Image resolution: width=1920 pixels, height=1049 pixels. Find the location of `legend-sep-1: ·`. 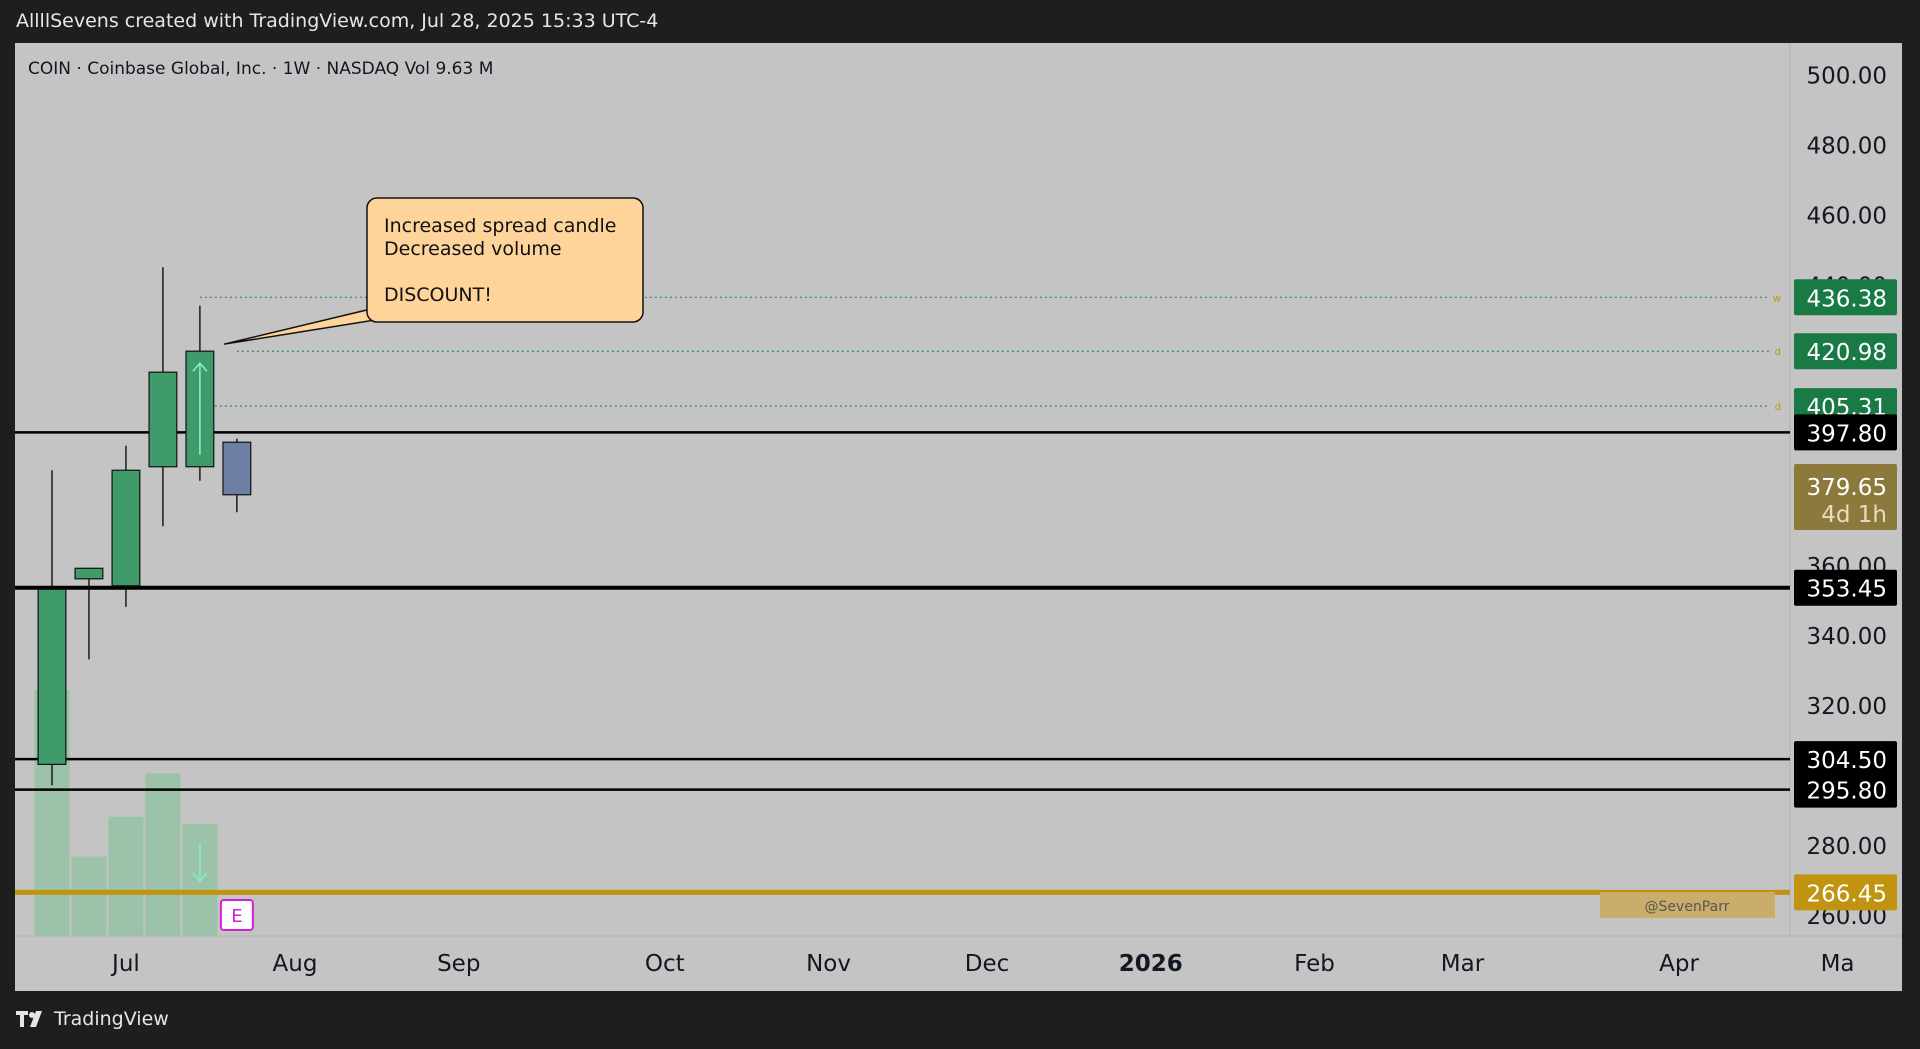

legend-sep-1: · is located at coordinates (81, 69).